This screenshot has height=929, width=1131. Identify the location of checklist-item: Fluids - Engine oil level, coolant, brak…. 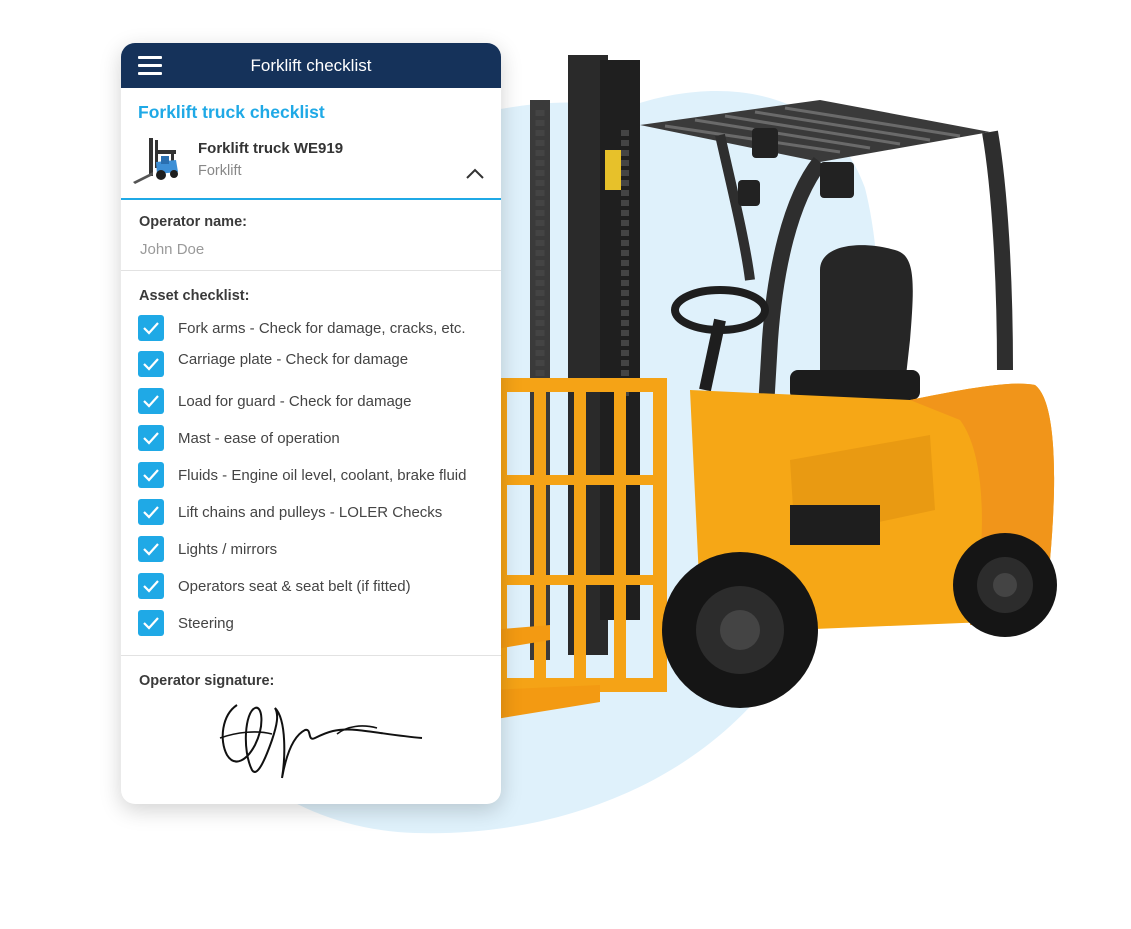
(302, 475).